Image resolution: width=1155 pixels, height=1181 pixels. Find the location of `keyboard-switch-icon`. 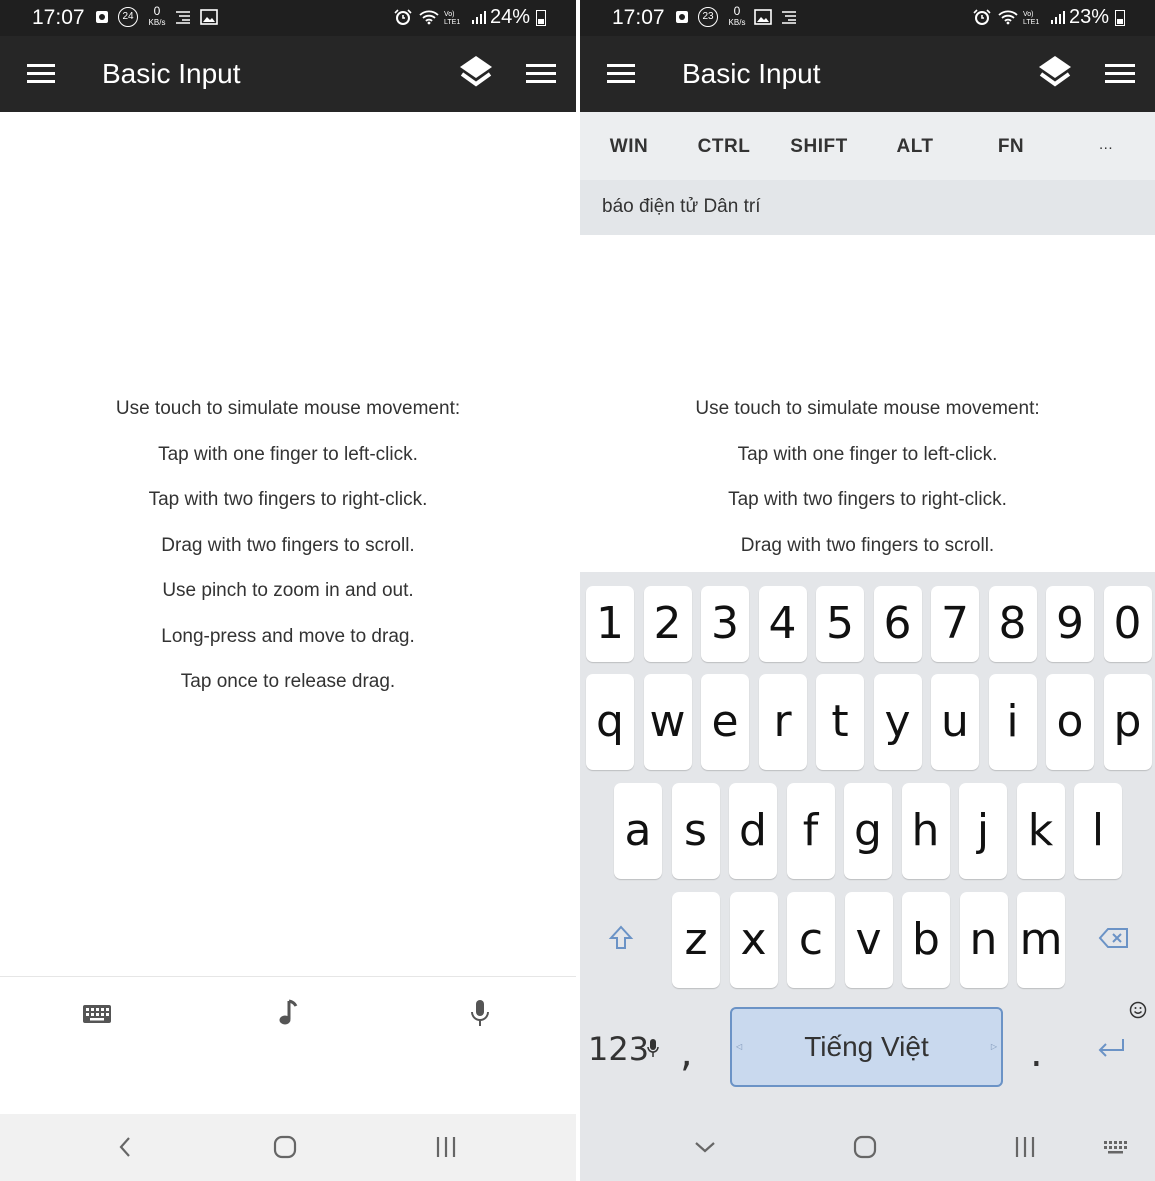

keyboard-switch-icon is located at coordinates (1117, 1147).